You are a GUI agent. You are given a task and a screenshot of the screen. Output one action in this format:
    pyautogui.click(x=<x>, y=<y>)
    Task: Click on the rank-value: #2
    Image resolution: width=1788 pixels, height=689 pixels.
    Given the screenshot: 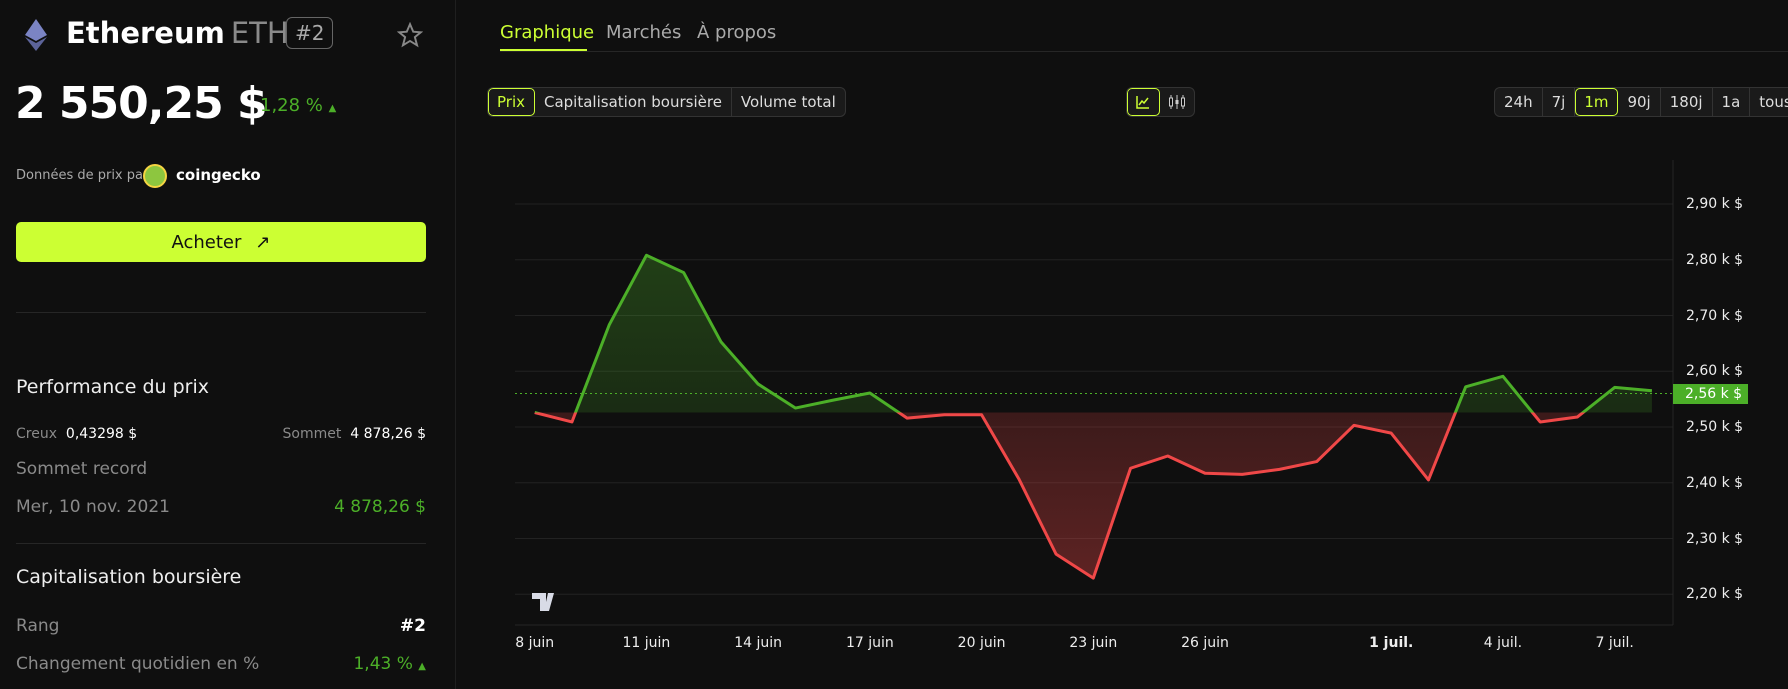 What is the action you would take?
    pyautogui.click(x=412, y=626)
    